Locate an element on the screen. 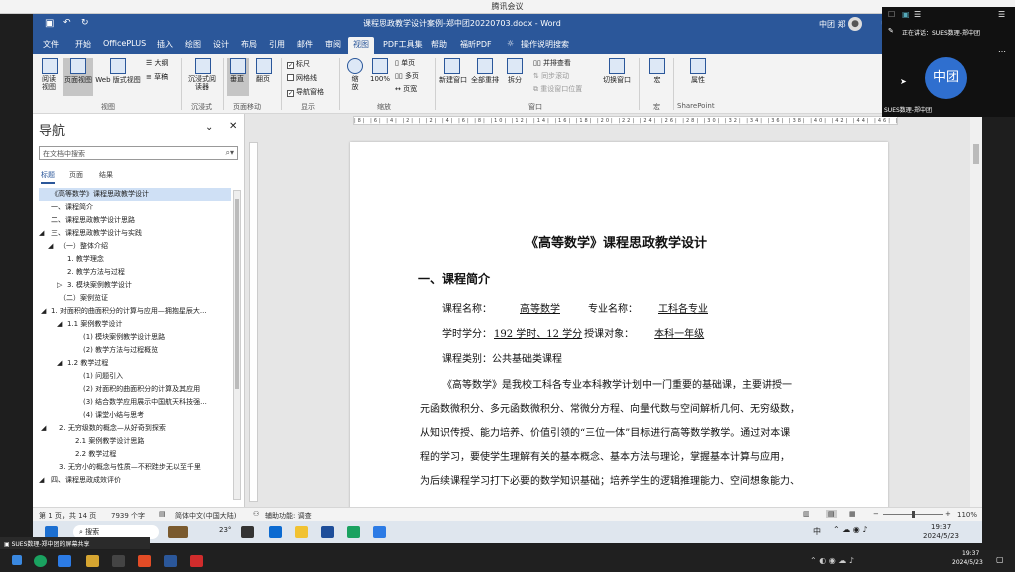 The image size is (1015, 572). tab-help: 帮助 is located at coordinates (439, 44).